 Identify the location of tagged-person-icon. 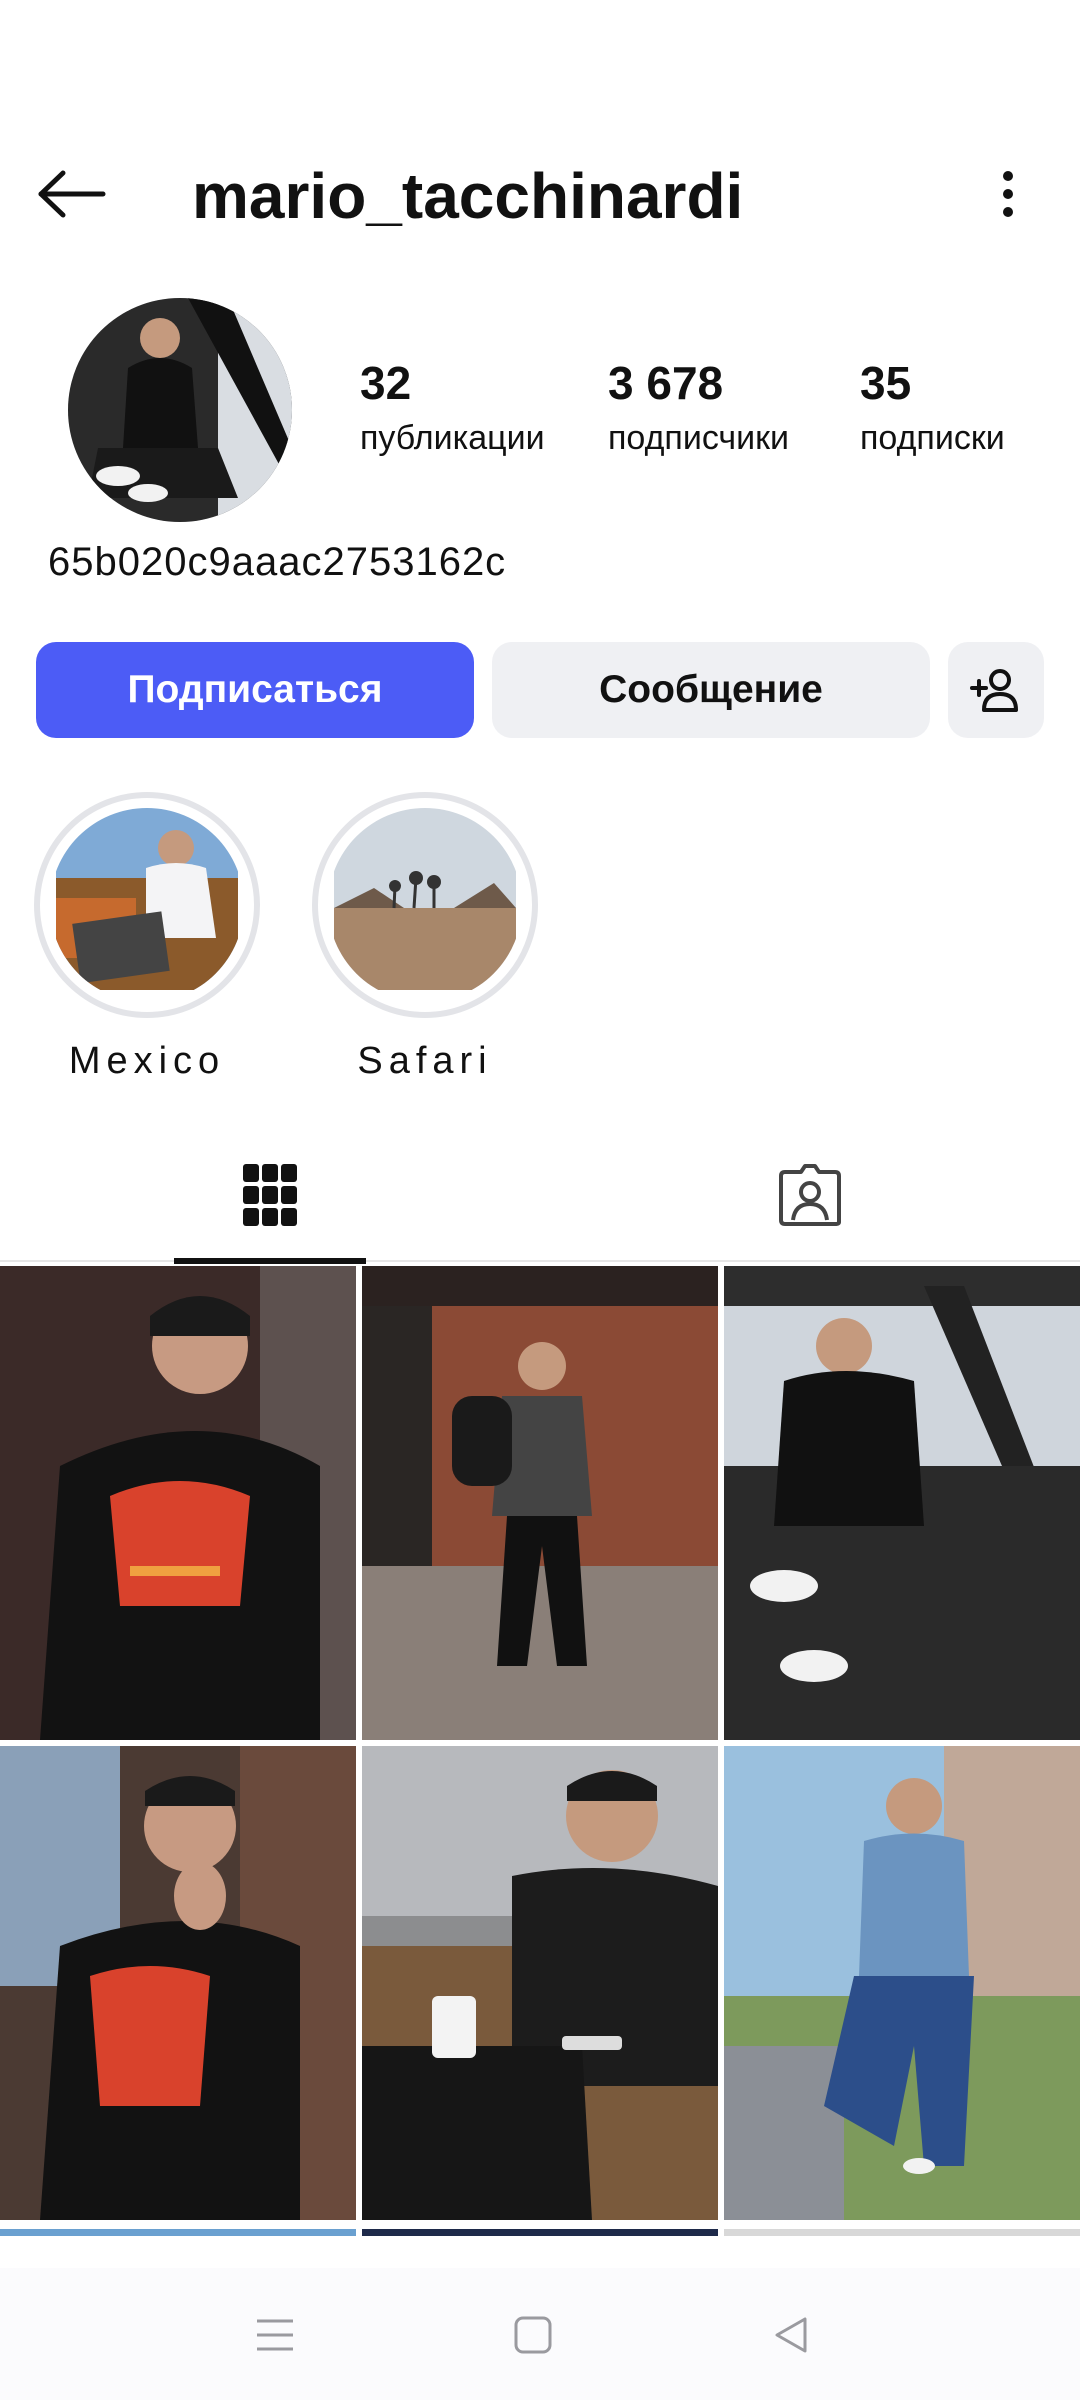
(810, 1195).